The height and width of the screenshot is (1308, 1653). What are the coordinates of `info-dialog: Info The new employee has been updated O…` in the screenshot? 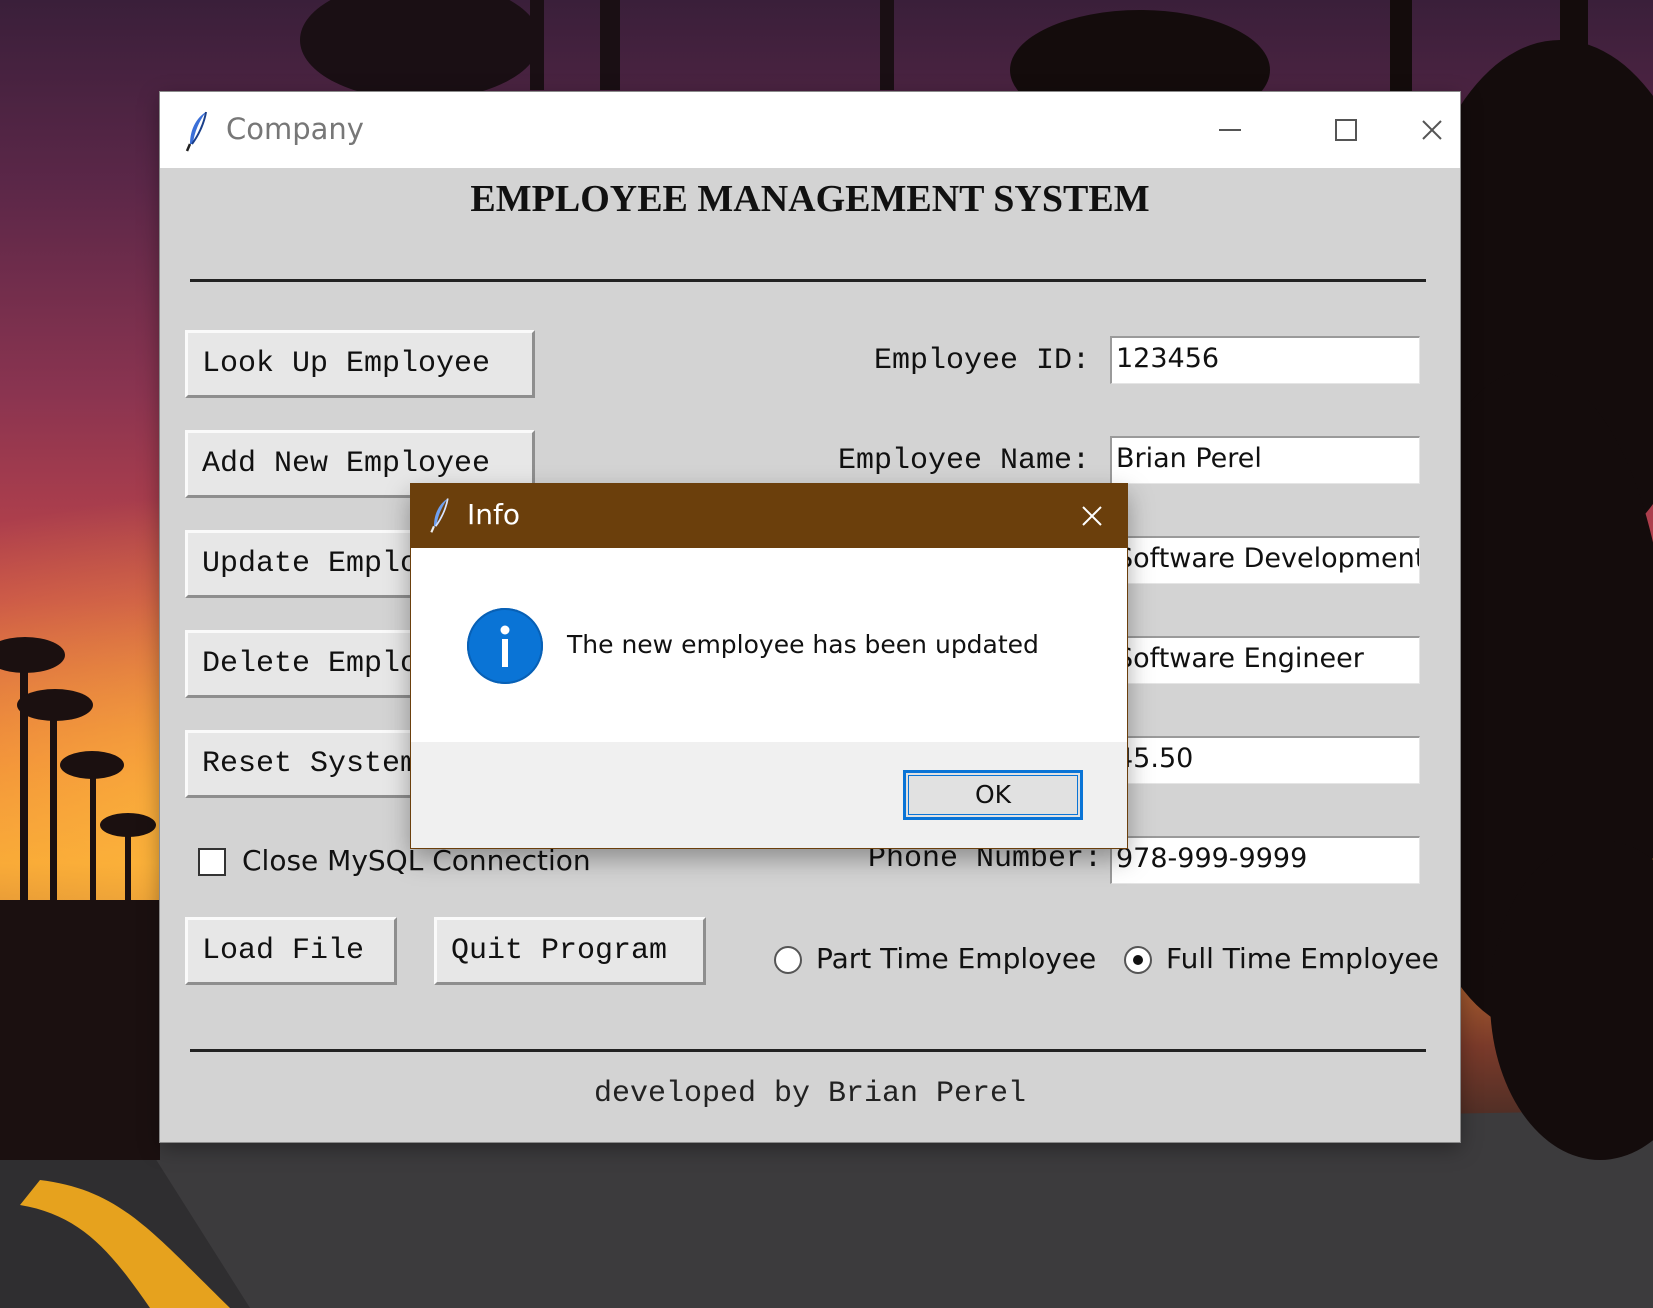 It's located at (769, 666).